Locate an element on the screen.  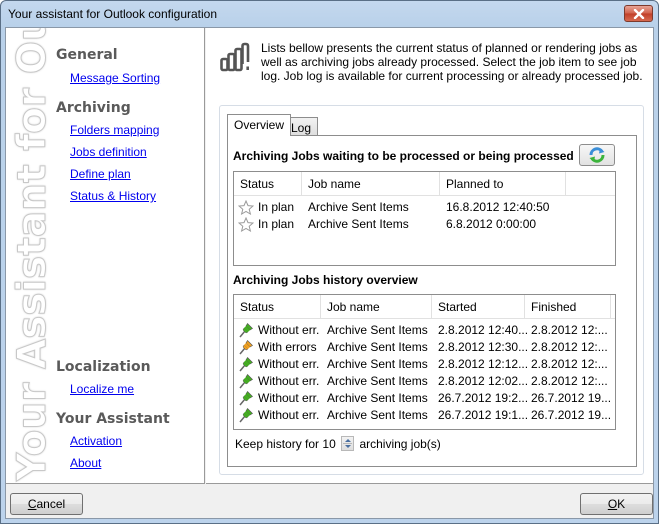
bar-chart-icon is located at coordinates (235, 57).